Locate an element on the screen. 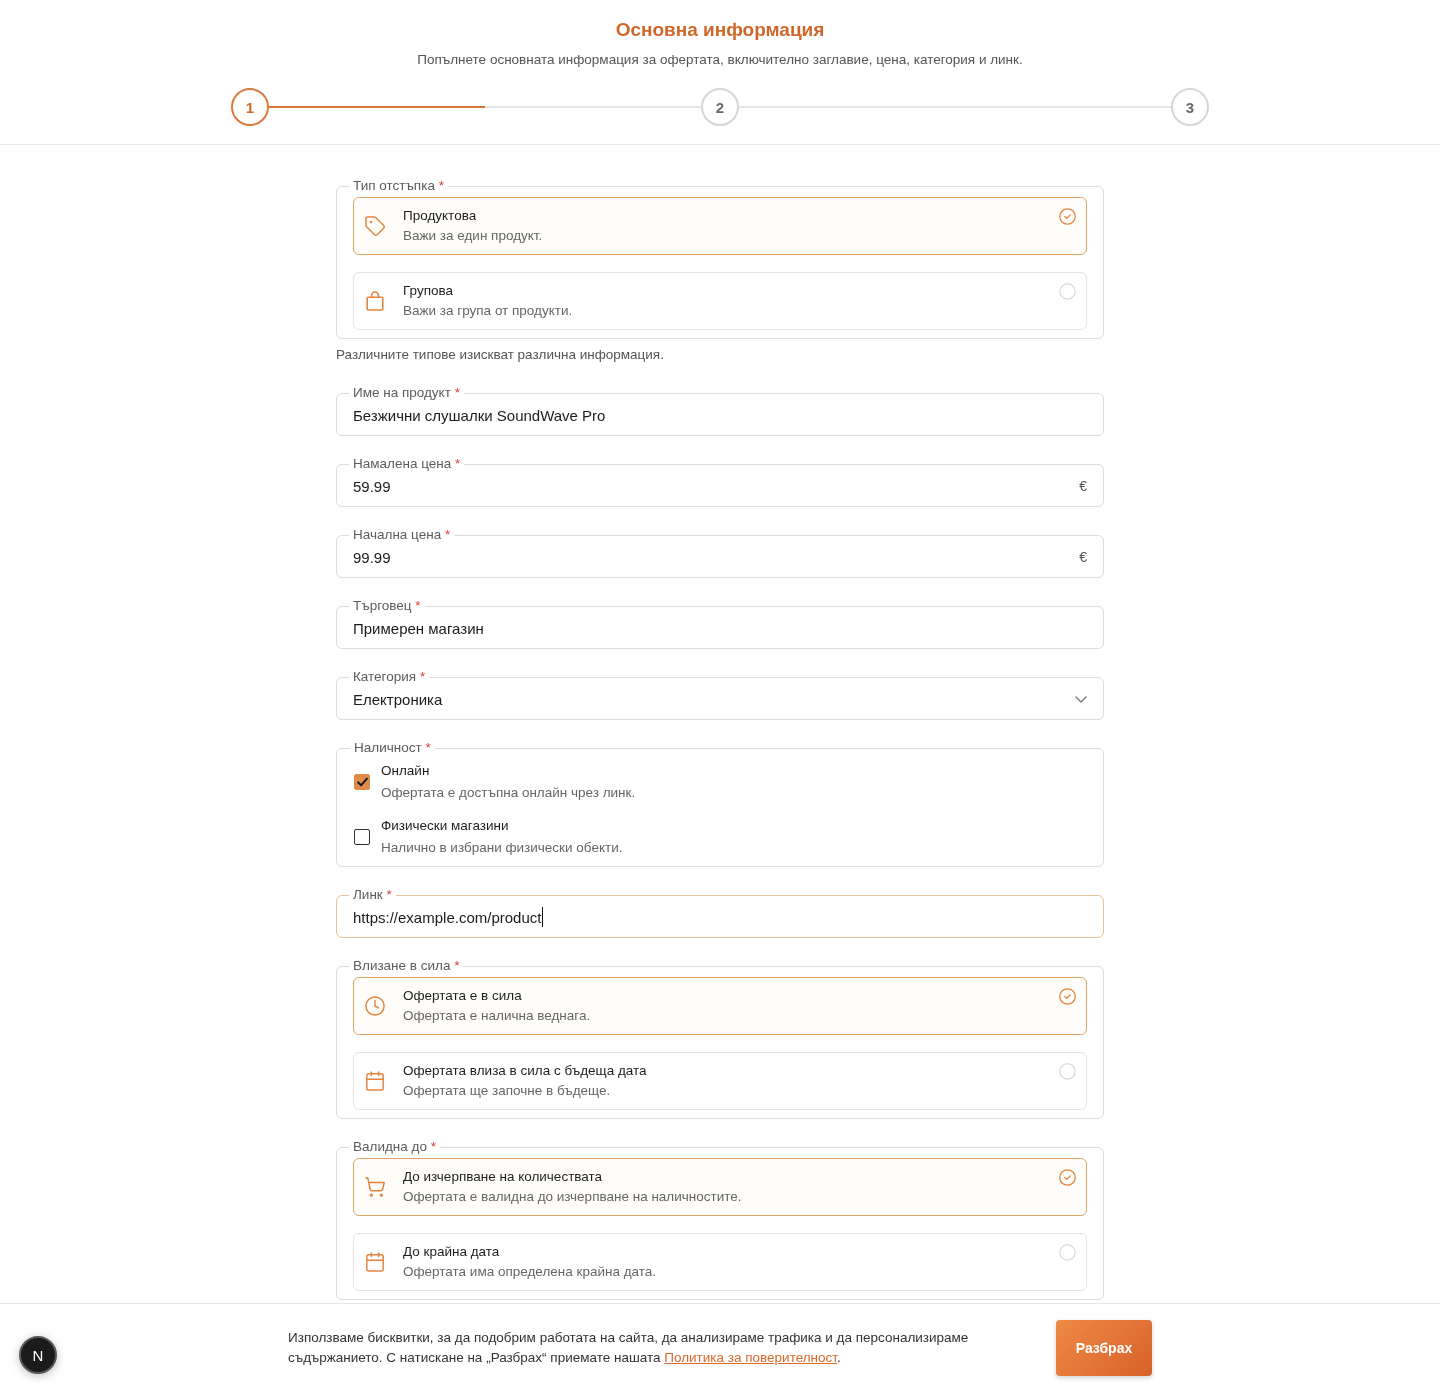 The image size is (1440, 1392). option-description: Офертата ще започне в бъдеще. is located at coordinates (507, 1091).